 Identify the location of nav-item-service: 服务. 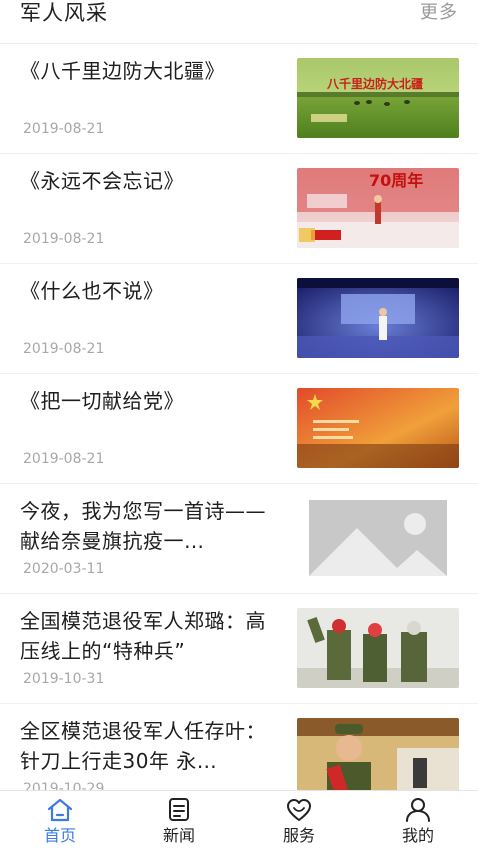
(299, 820).